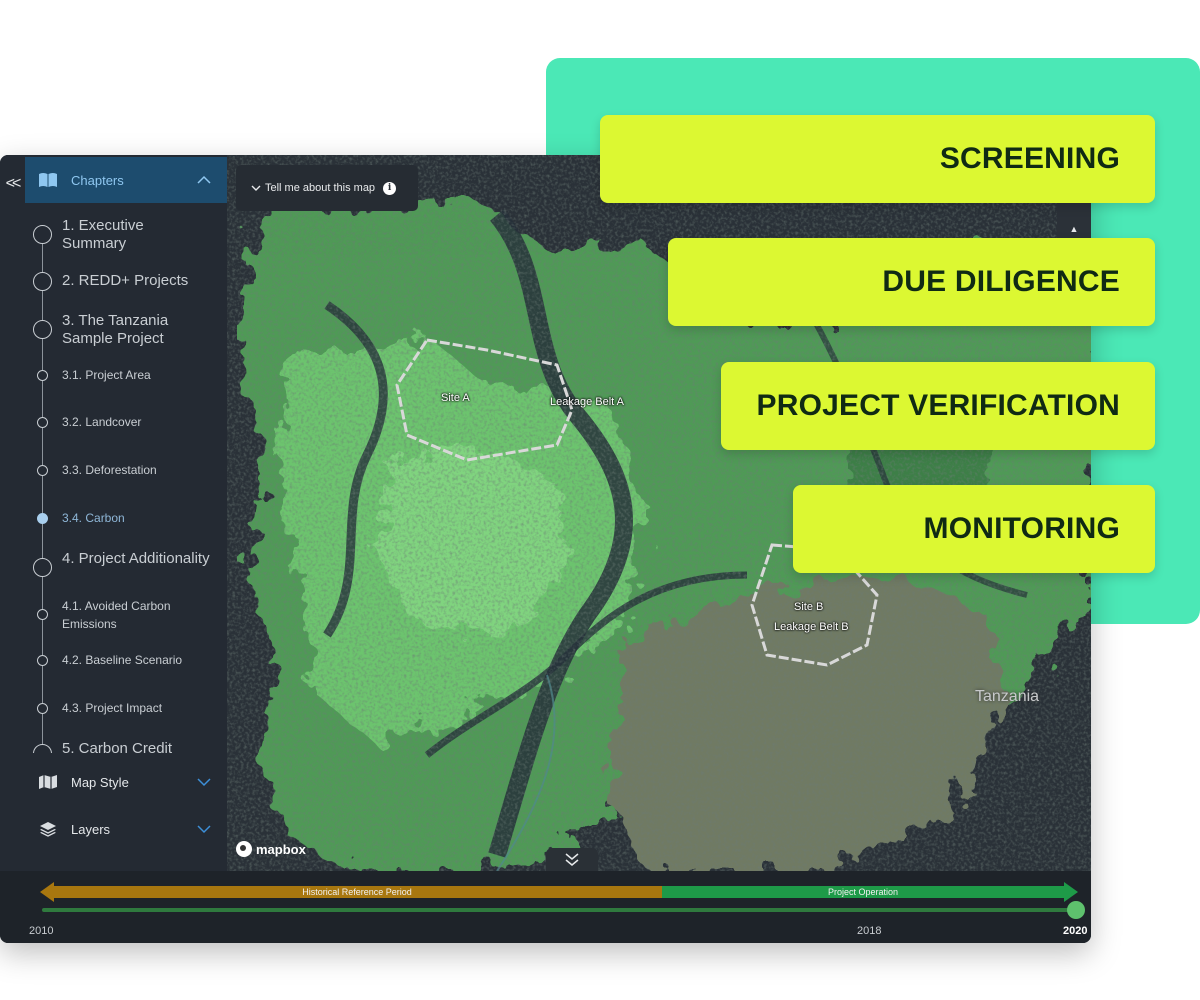  Describe the element at coordinates (48, 829) in the screenshot. I see `layers-icon` at that location.